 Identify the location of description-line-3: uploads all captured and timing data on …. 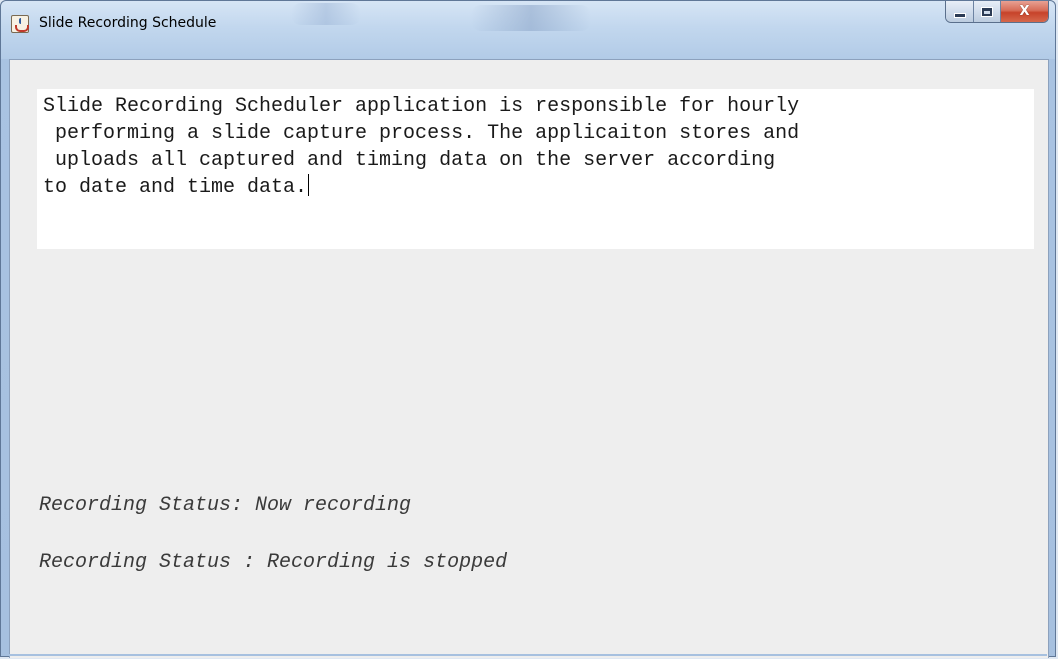
(409, 160).